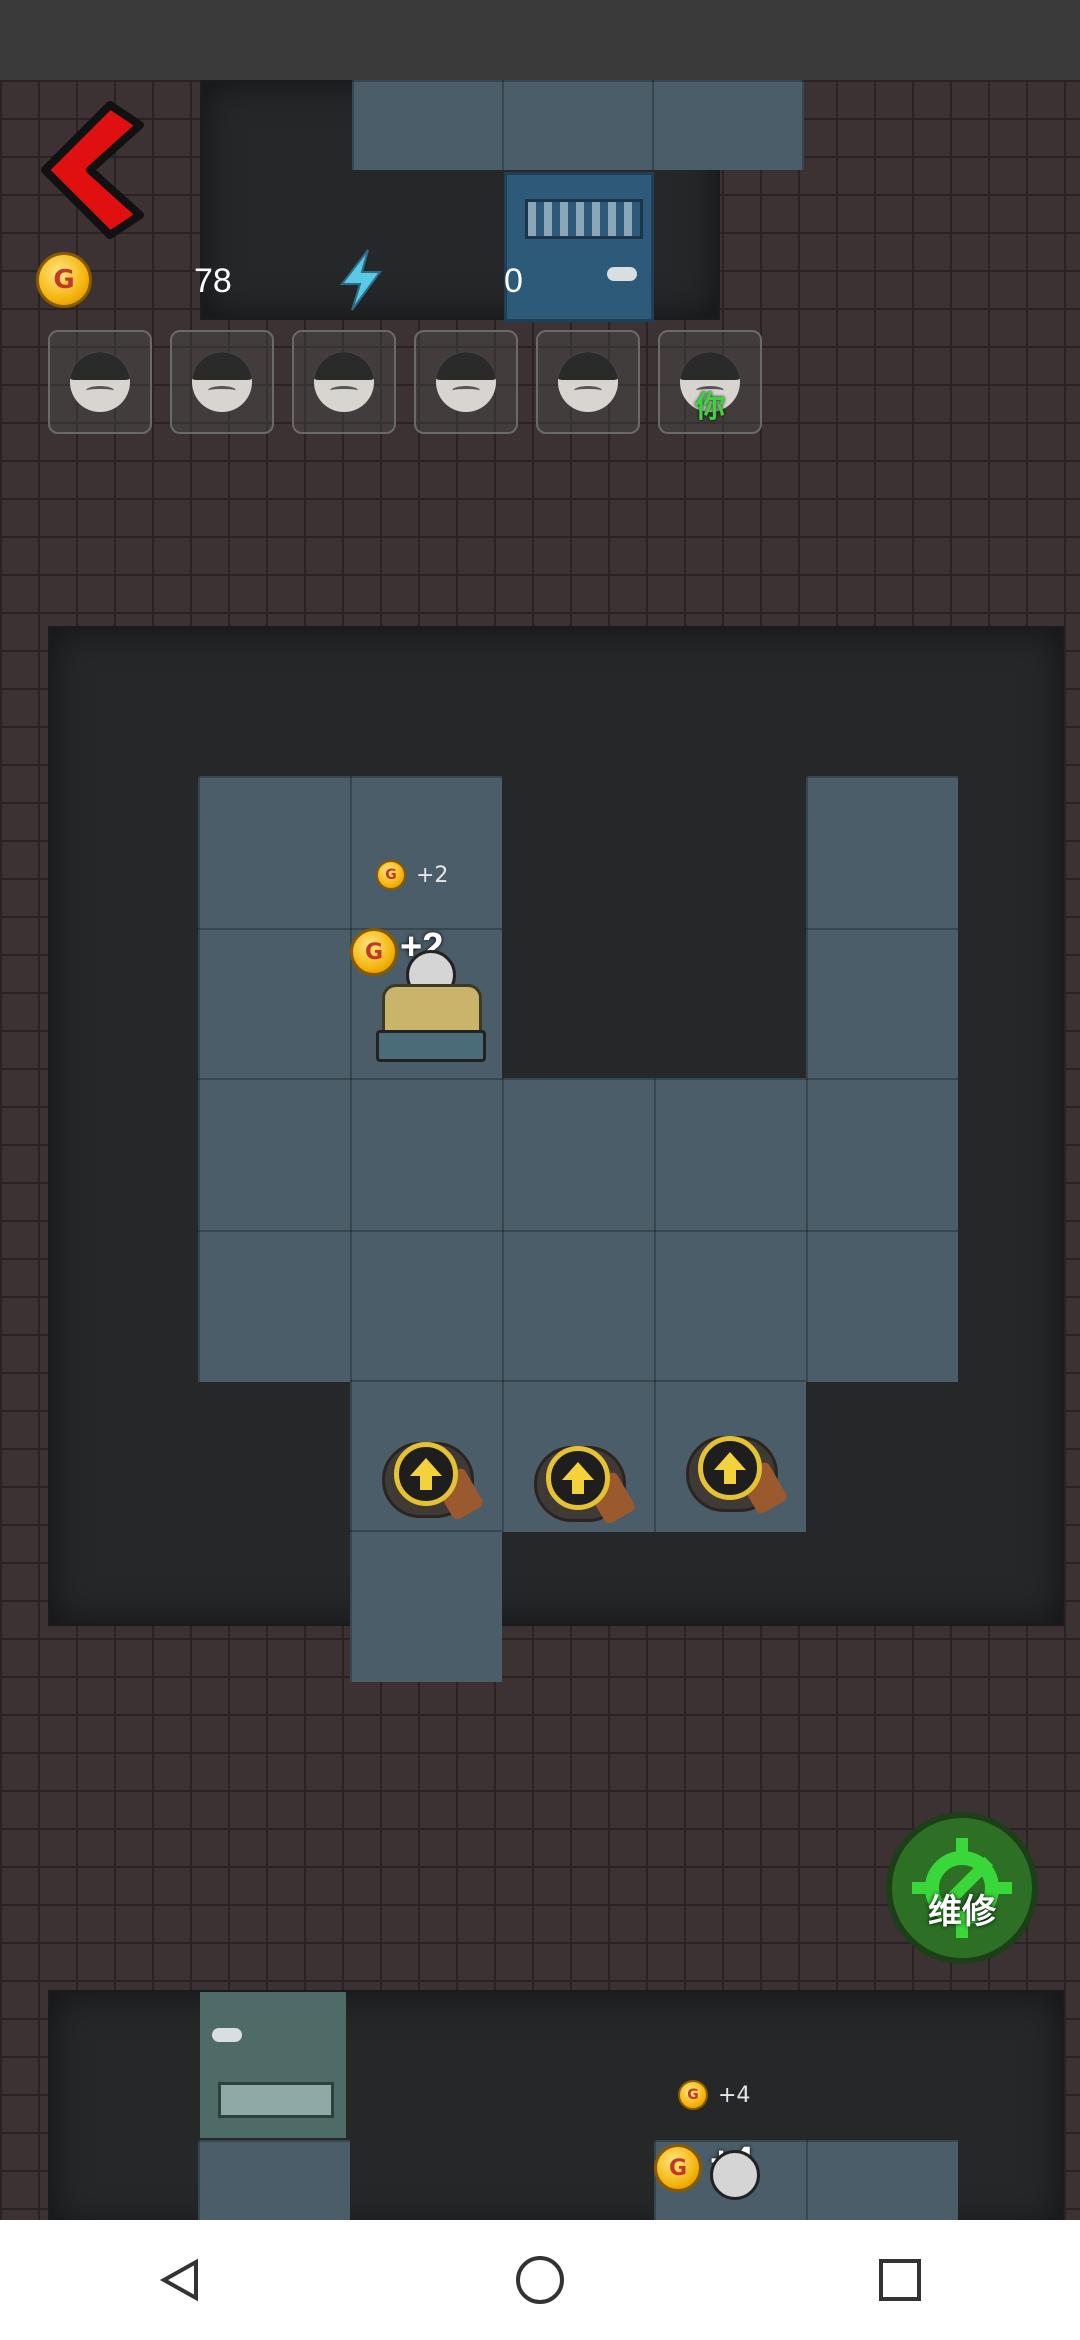  I want to click on circle-home-icon, so click(540, 2280).